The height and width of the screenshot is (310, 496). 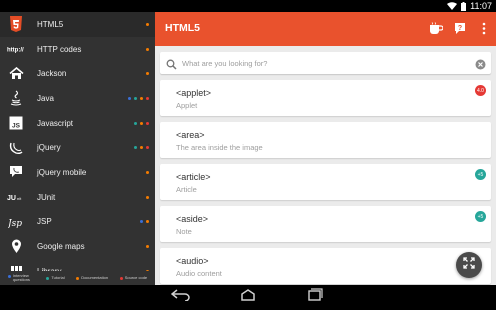 I want to click on page-title: HTML5, so click(x=182, y=28).